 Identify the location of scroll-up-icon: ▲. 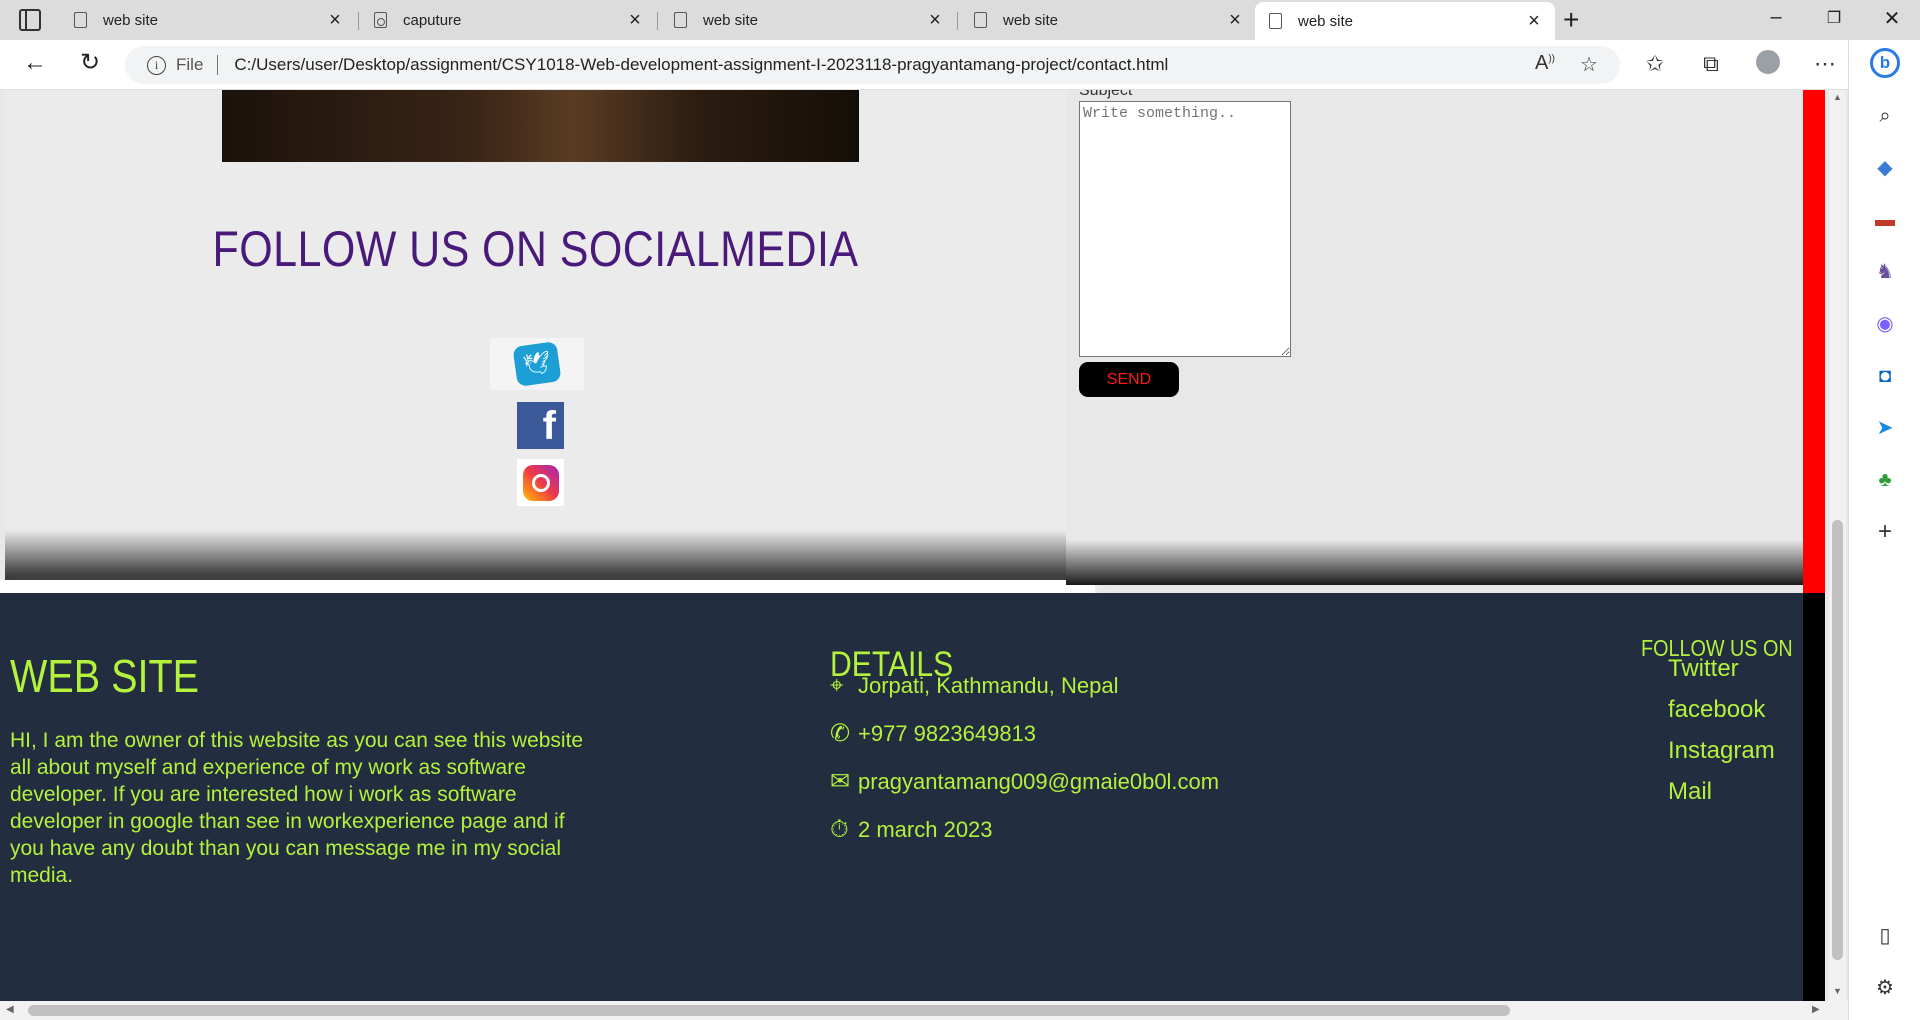
(1837, 97).